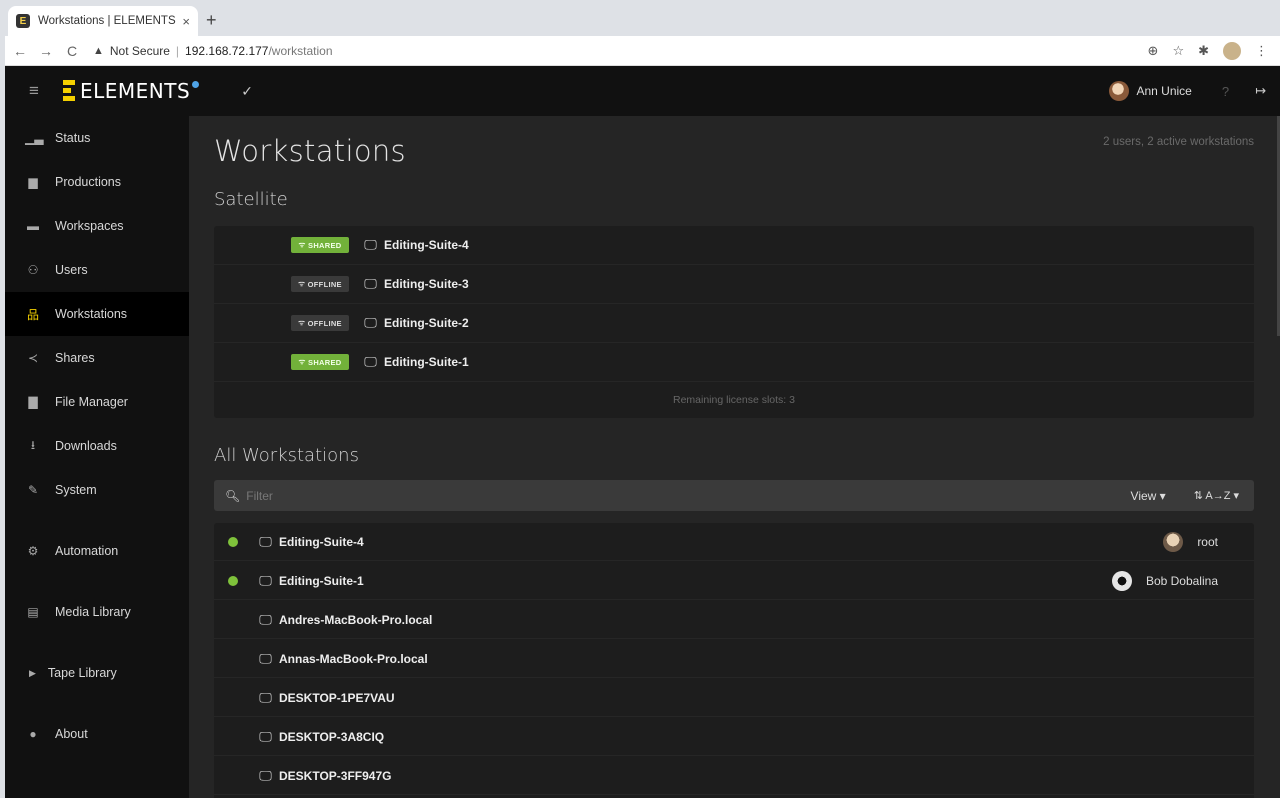 This screenshot has height=798, width=1280. Describe the element at coordinates (97, 358) in the screenshot. I see `sidebar-item-shares: ≺ Shares` at that location.